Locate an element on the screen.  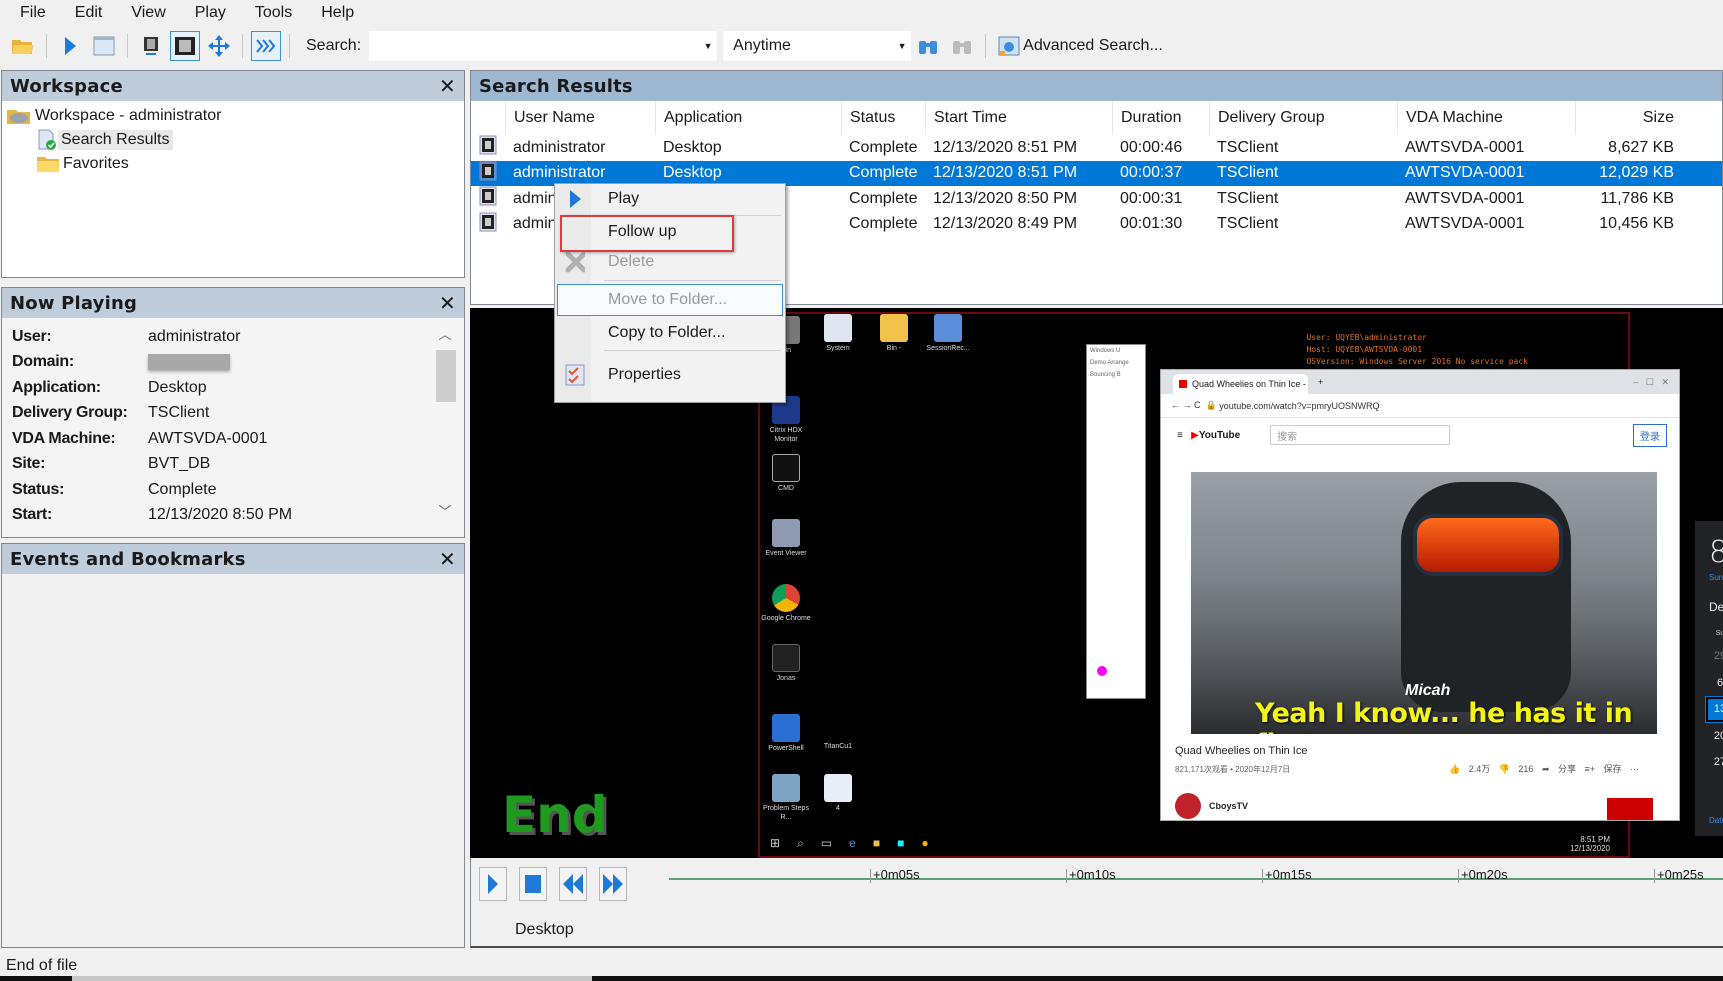
menu-view: View is located at coordinates (148, 13).